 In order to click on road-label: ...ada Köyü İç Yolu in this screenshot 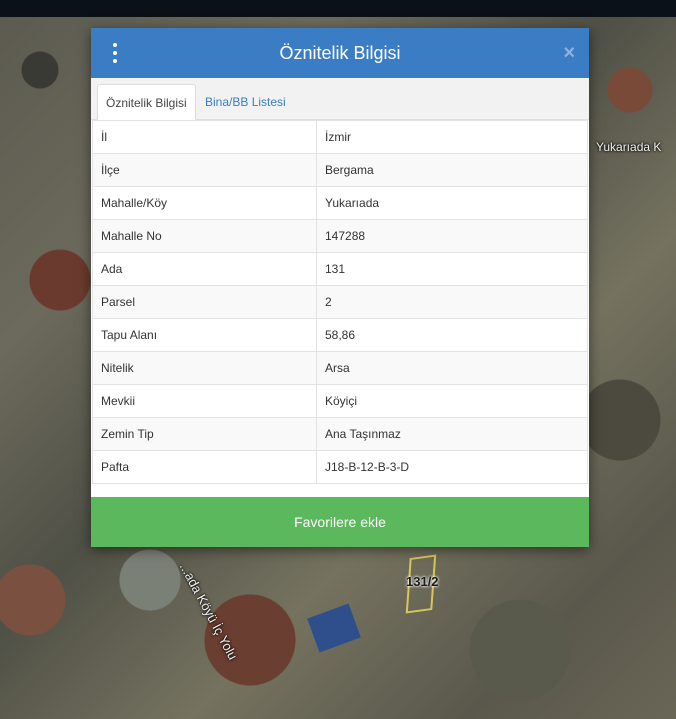, I will do `click(208, 611)`.